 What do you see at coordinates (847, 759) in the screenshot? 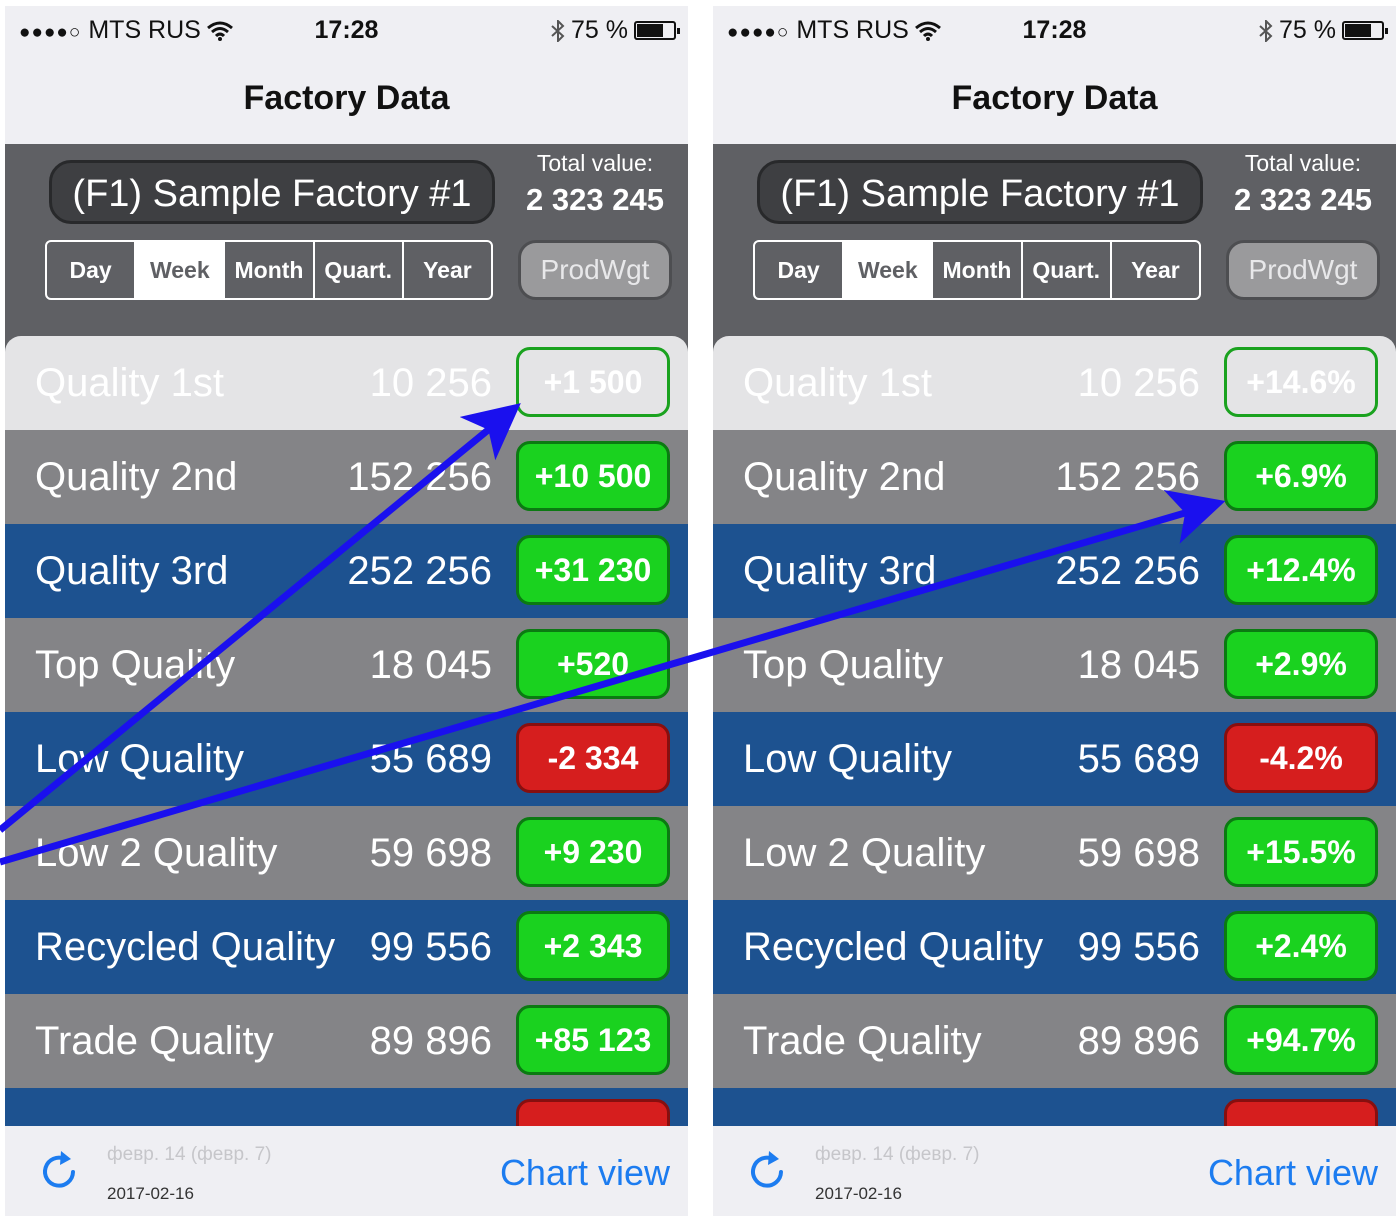
I see `row-label: Low Quality` at bounding box center [847, 759].